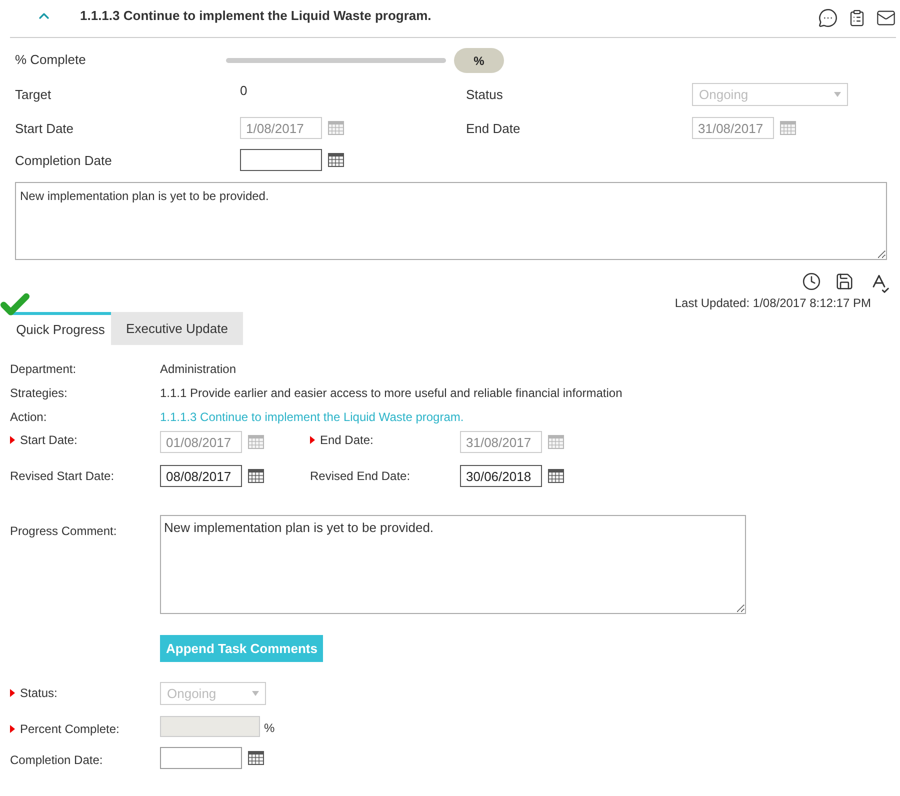  Describe the element at coordinates (453, 564) in the screenshot. I see `progress-comment-textarea: New implementation plan is yet to be provided.` at that location.